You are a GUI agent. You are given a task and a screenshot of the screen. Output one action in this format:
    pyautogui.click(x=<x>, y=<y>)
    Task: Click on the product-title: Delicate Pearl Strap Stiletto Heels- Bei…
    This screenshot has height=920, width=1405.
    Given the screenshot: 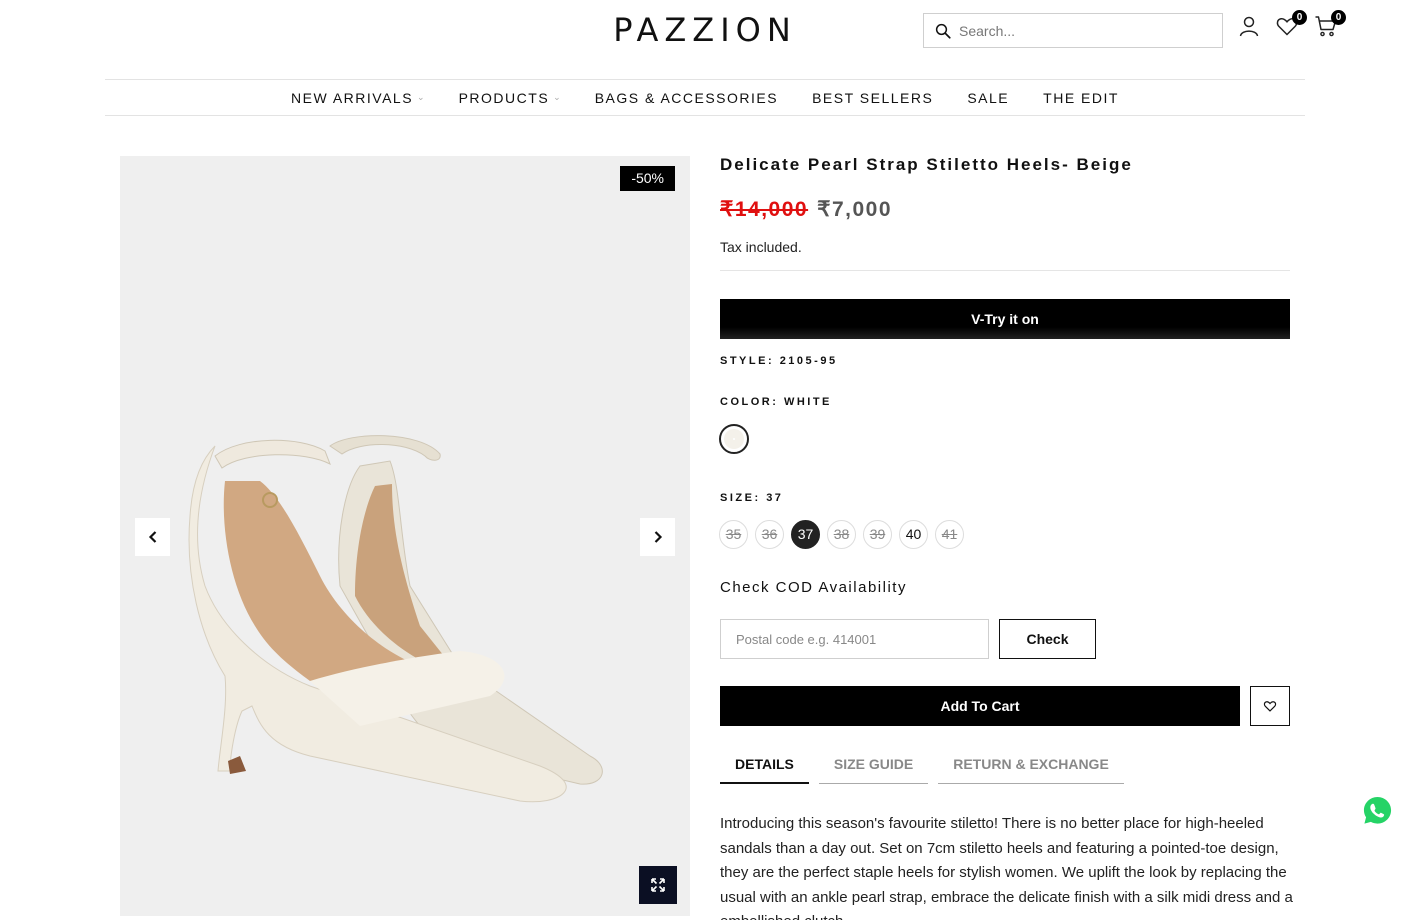 What is the action you would take?
    pyautogui.click(x=926, y=164)
    